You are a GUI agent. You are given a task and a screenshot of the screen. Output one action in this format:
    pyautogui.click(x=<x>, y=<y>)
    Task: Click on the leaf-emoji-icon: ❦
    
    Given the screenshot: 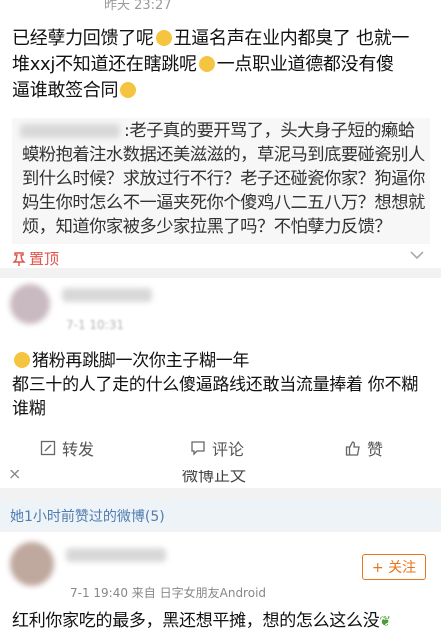 What is the action you would take?
    pyautogui.click(x=385, y=622)
    